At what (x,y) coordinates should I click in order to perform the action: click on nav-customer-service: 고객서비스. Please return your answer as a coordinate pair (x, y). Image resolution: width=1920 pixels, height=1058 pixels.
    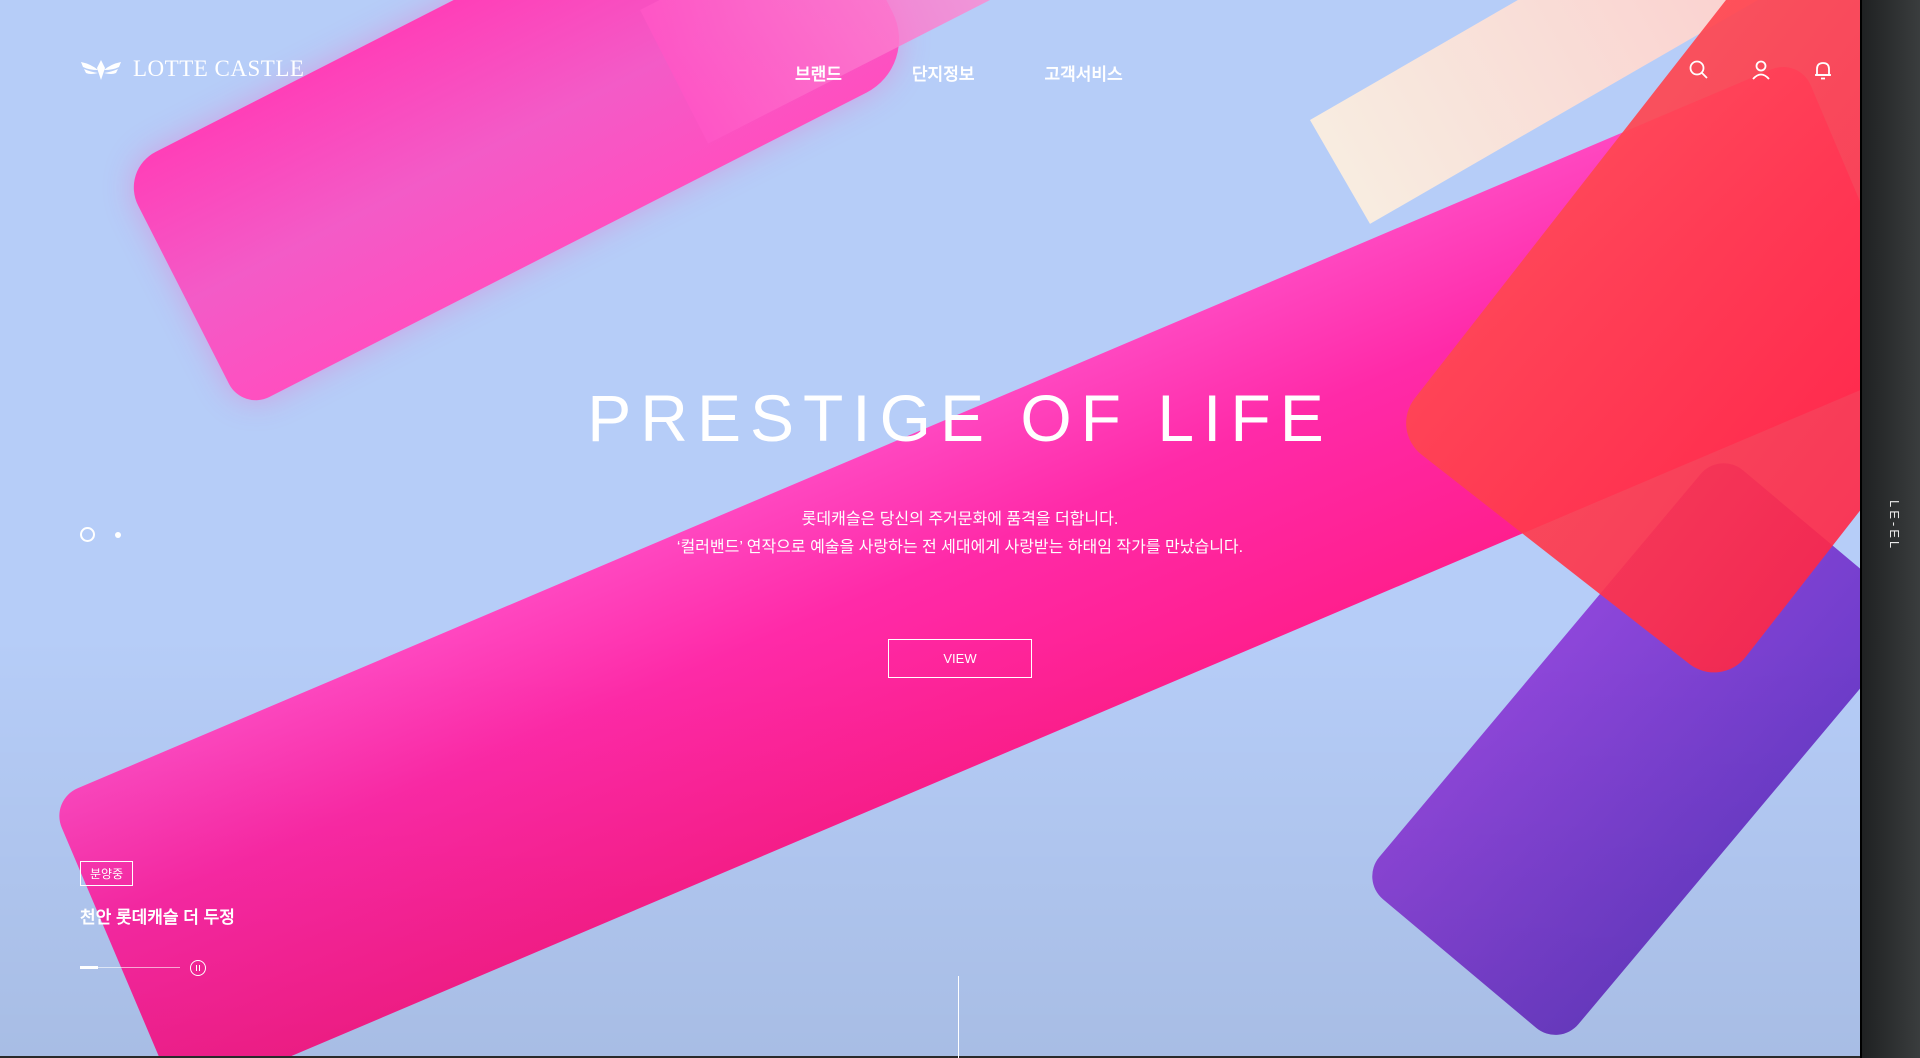
    Looking at the image, I should click on (1083, 72).